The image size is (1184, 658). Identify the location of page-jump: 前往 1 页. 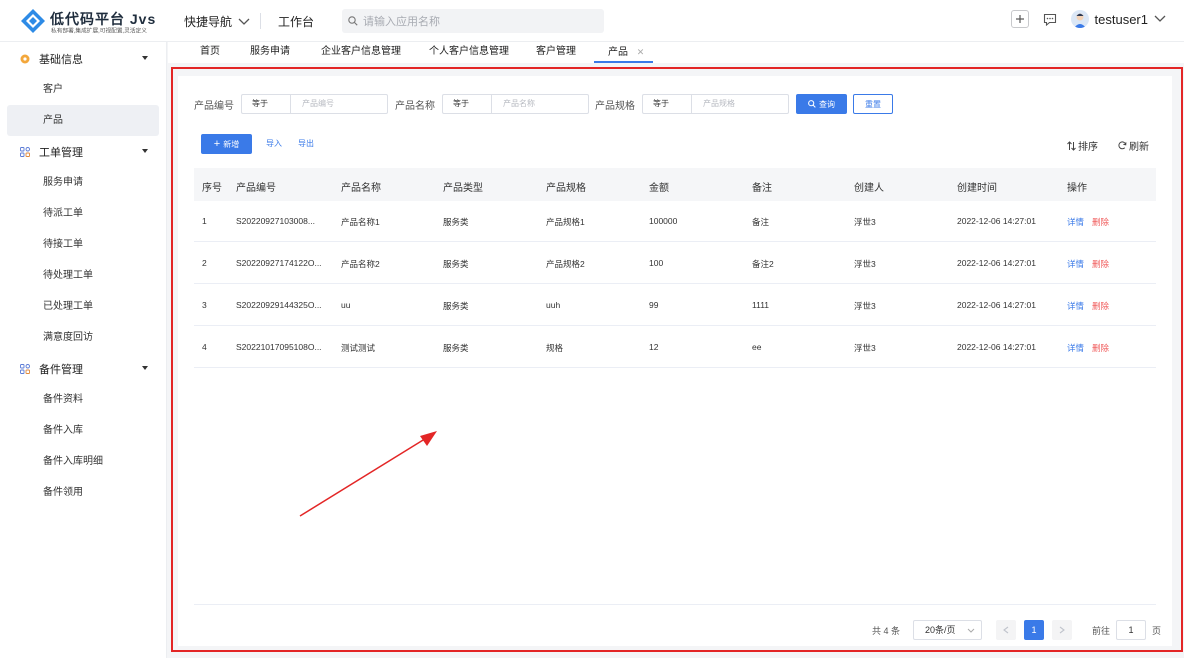
(1126, 630).